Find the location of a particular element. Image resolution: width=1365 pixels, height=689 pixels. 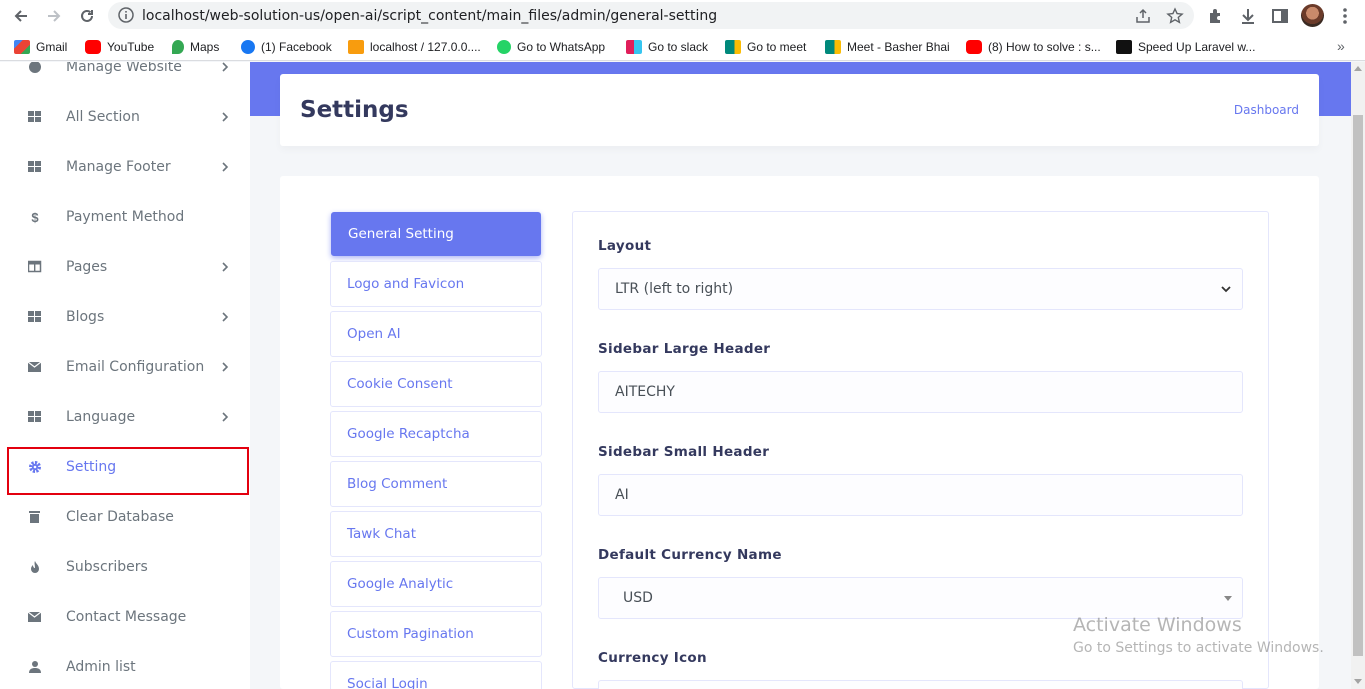

sidebar-item-contact-message: Contact Message is located at coordinates (125, 617).